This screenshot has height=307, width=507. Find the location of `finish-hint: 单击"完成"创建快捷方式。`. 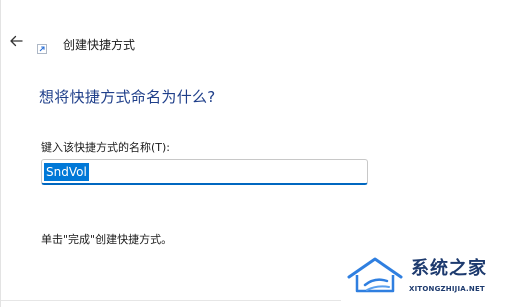

finish-hint: 单击"完成"创建快捷方式。 is located at coordinates (107, 239).